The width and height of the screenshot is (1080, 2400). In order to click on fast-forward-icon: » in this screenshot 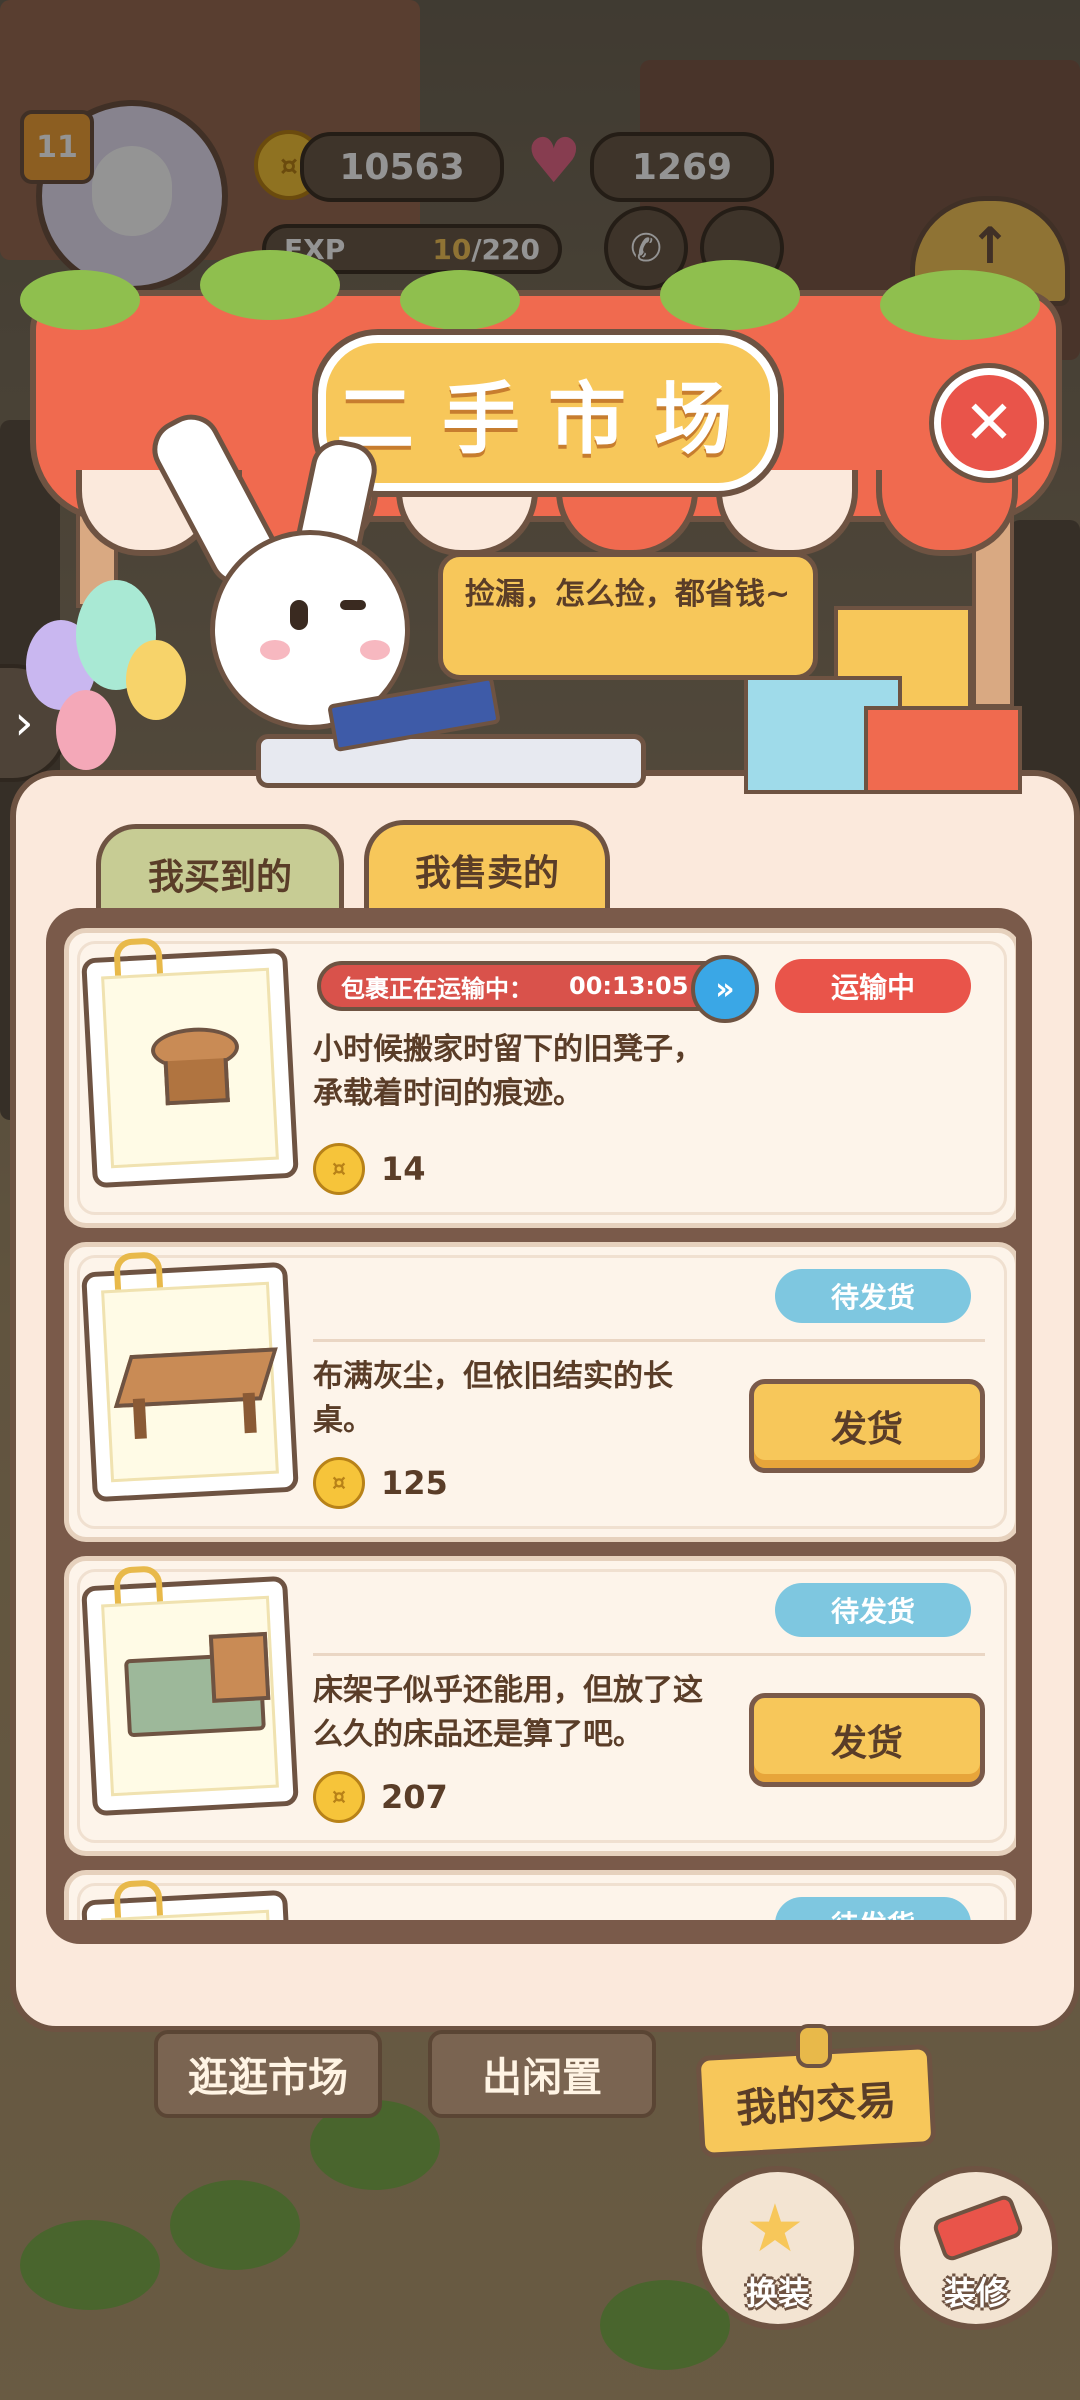, I will do `click(725, 989)`.